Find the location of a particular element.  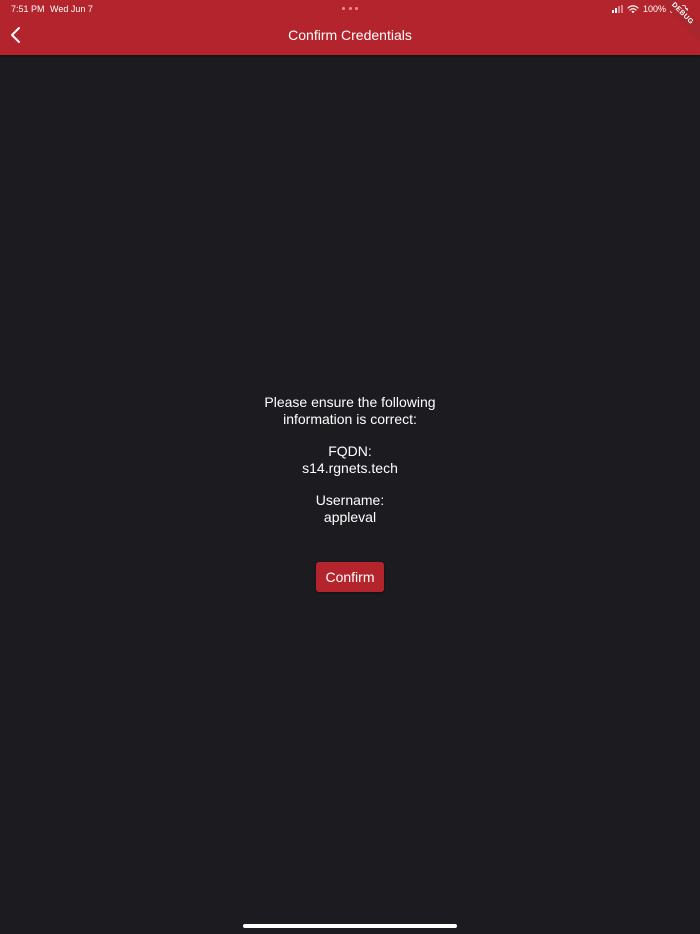

wifi-icon is located at coordinates (633, 8).